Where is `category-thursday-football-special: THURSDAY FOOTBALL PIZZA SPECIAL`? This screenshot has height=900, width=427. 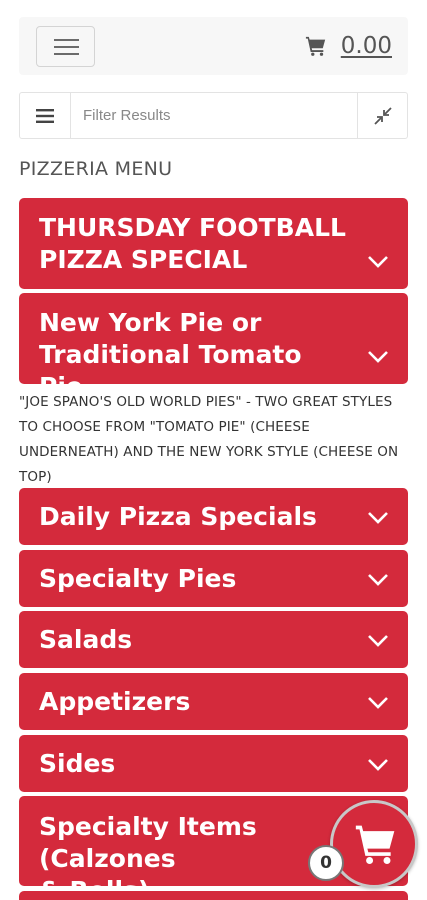
category-thursday-football-special: THURSDAY FOOTBALL PIZZA SPECIAL is located at coordinates (213, 243).